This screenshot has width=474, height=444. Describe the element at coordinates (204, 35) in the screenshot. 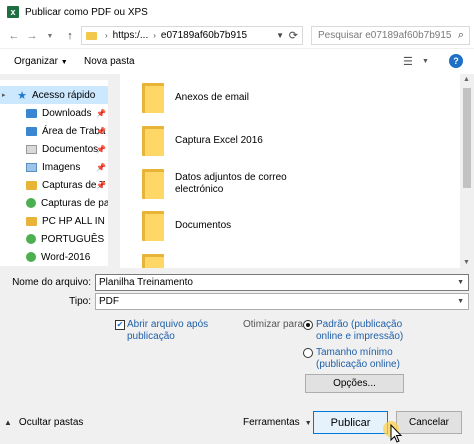

I see `breadcrumb-segment-current: e07189af60b7b915` at that location.